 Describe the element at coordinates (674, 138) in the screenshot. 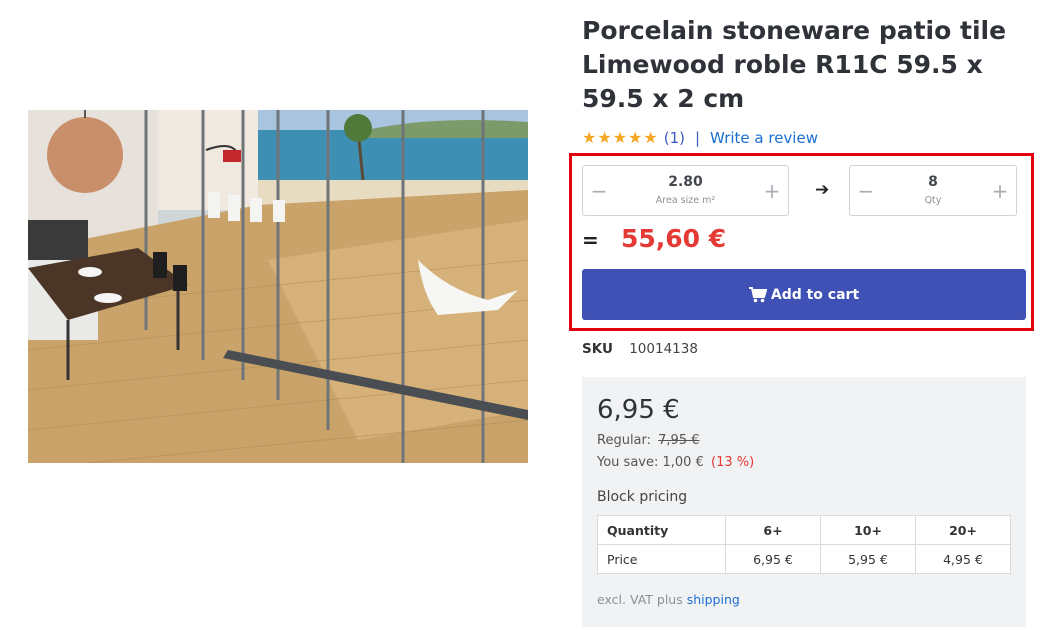

I see `review-count-link: (1)` at that location.